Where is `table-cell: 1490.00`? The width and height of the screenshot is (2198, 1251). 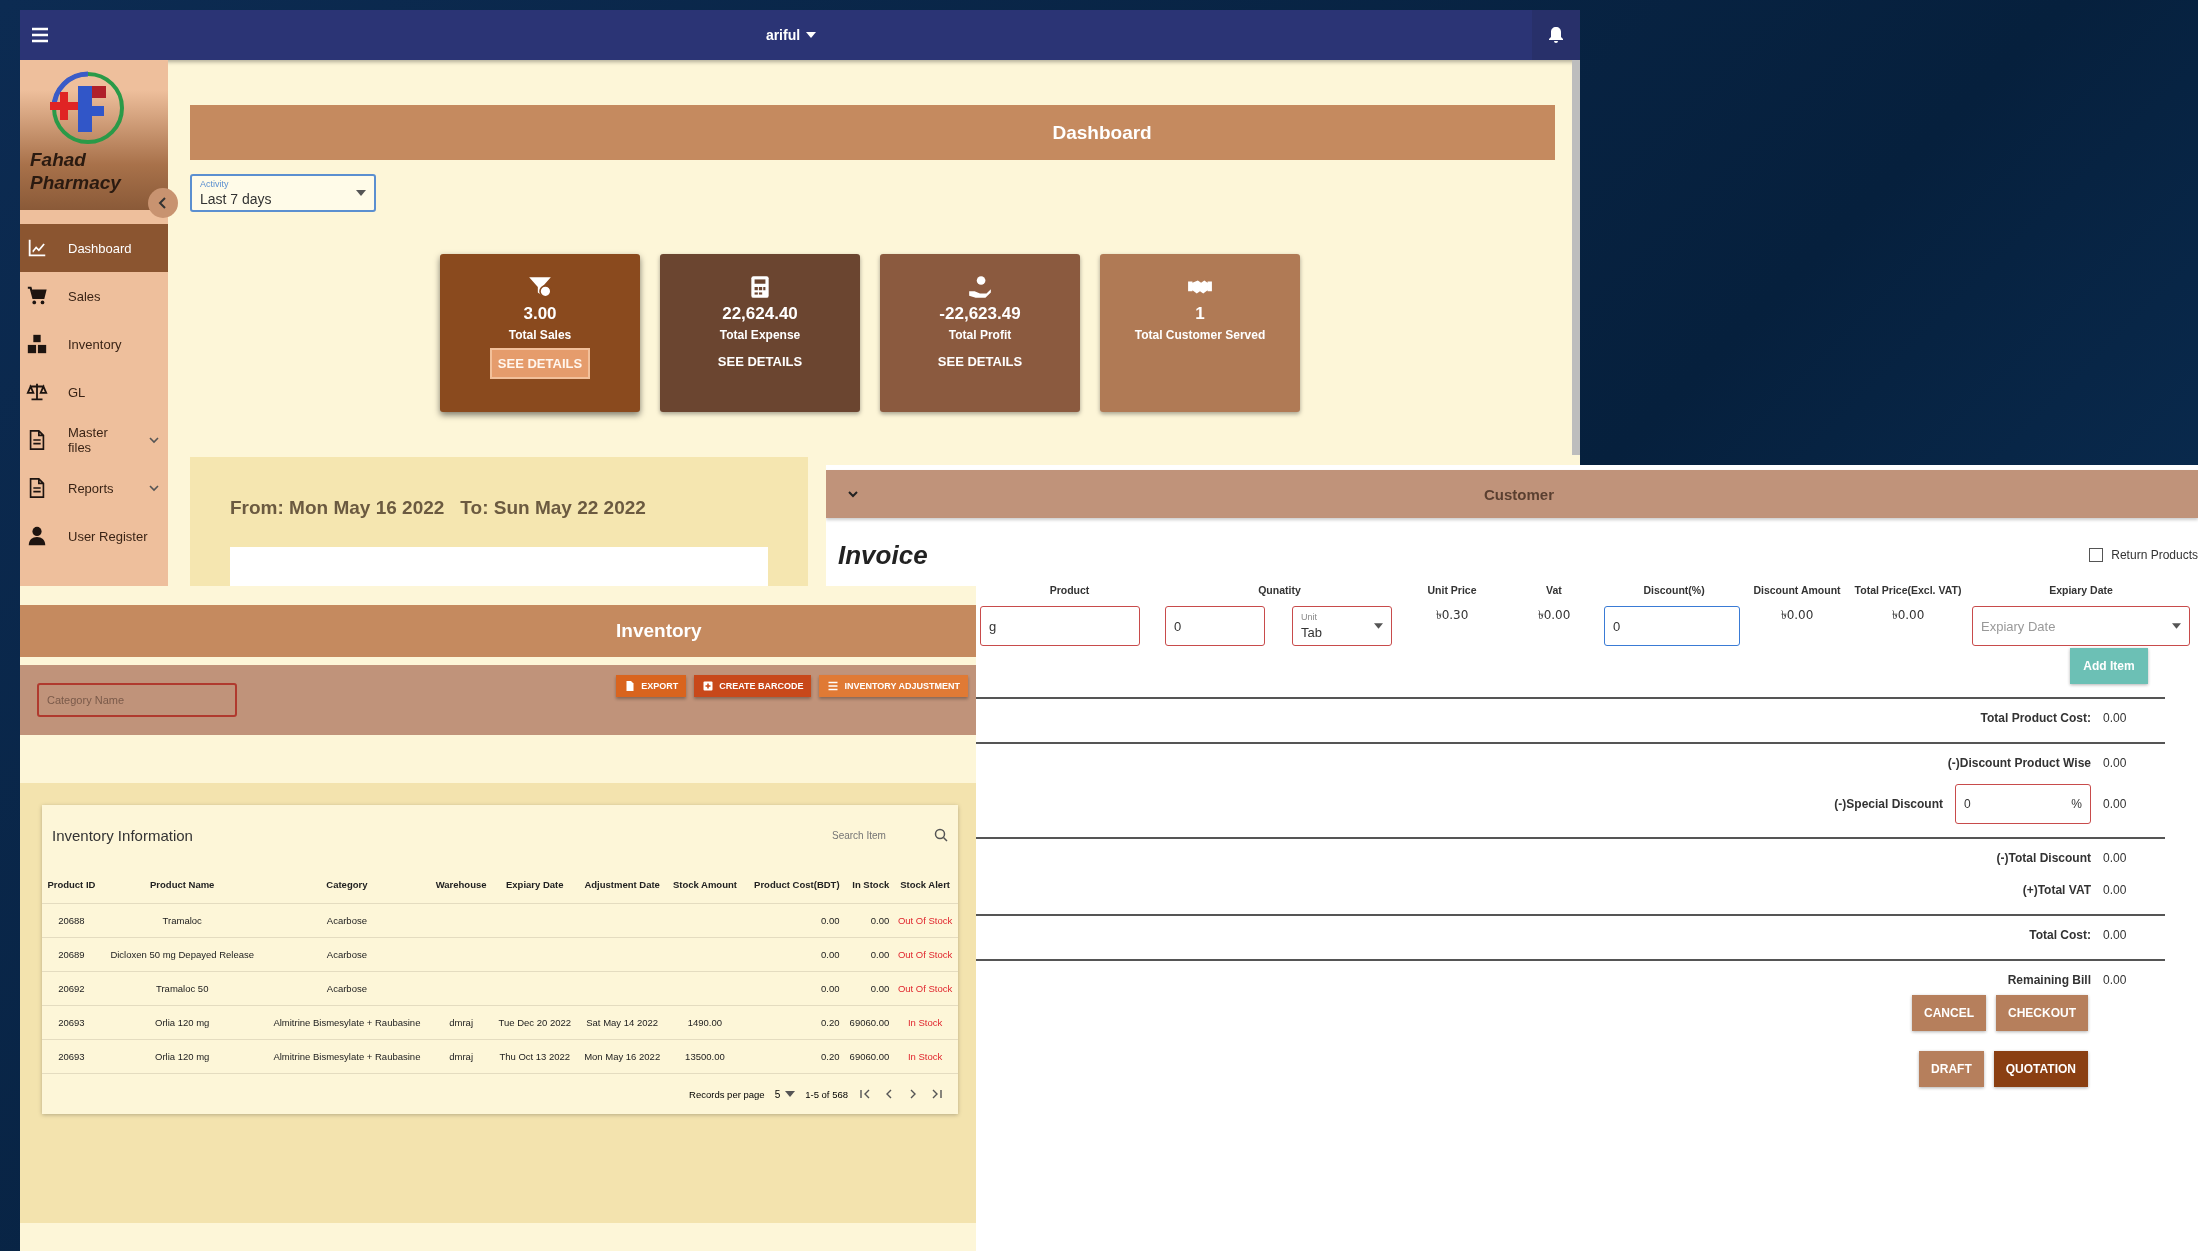
table-cell: 1490.00 is located at coordinates (705, 1022).